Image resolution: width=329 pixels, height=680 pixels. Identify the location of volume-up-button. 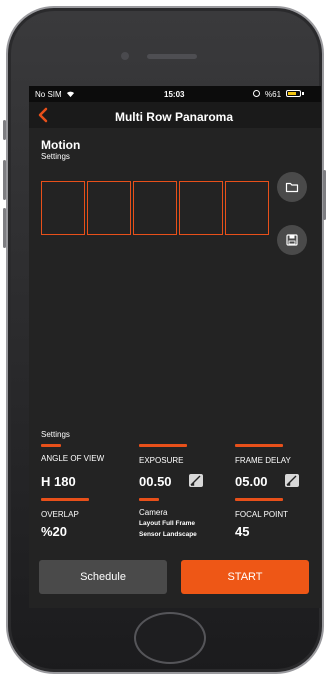
(4, 180).